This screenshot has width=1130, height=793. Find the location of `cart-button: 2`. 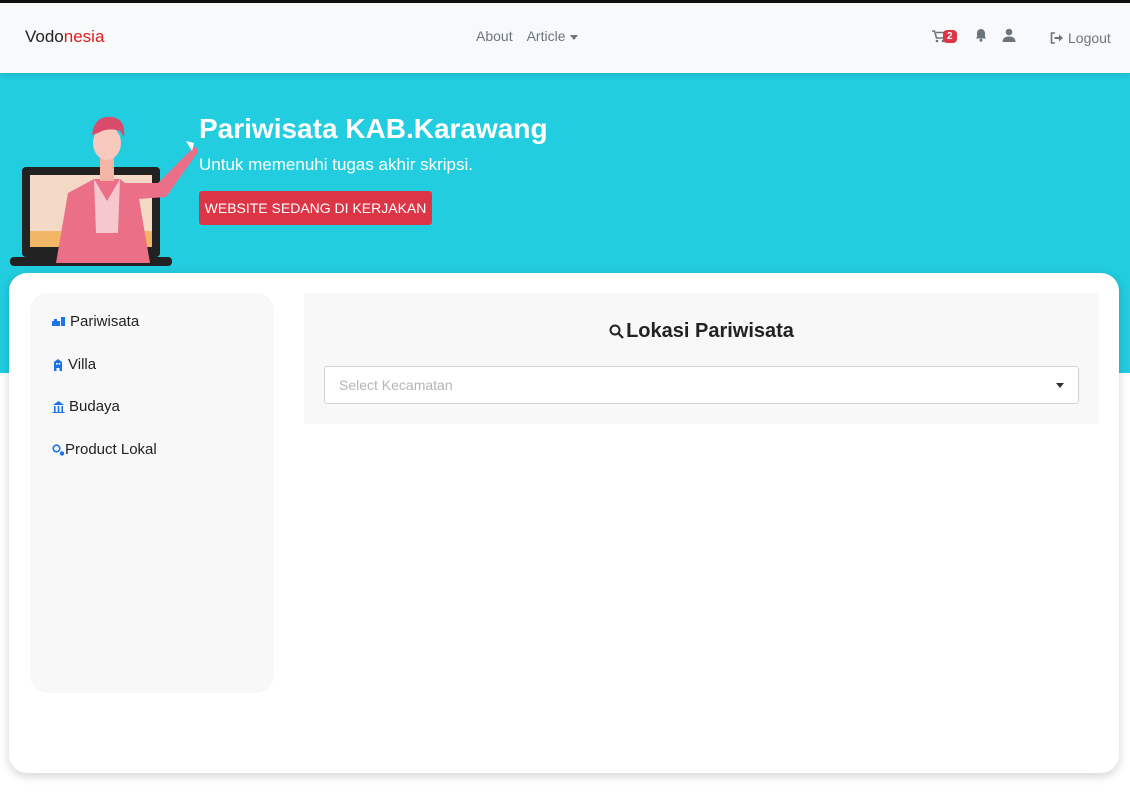

cart-button: 2 is located at coordinates (944, 38).